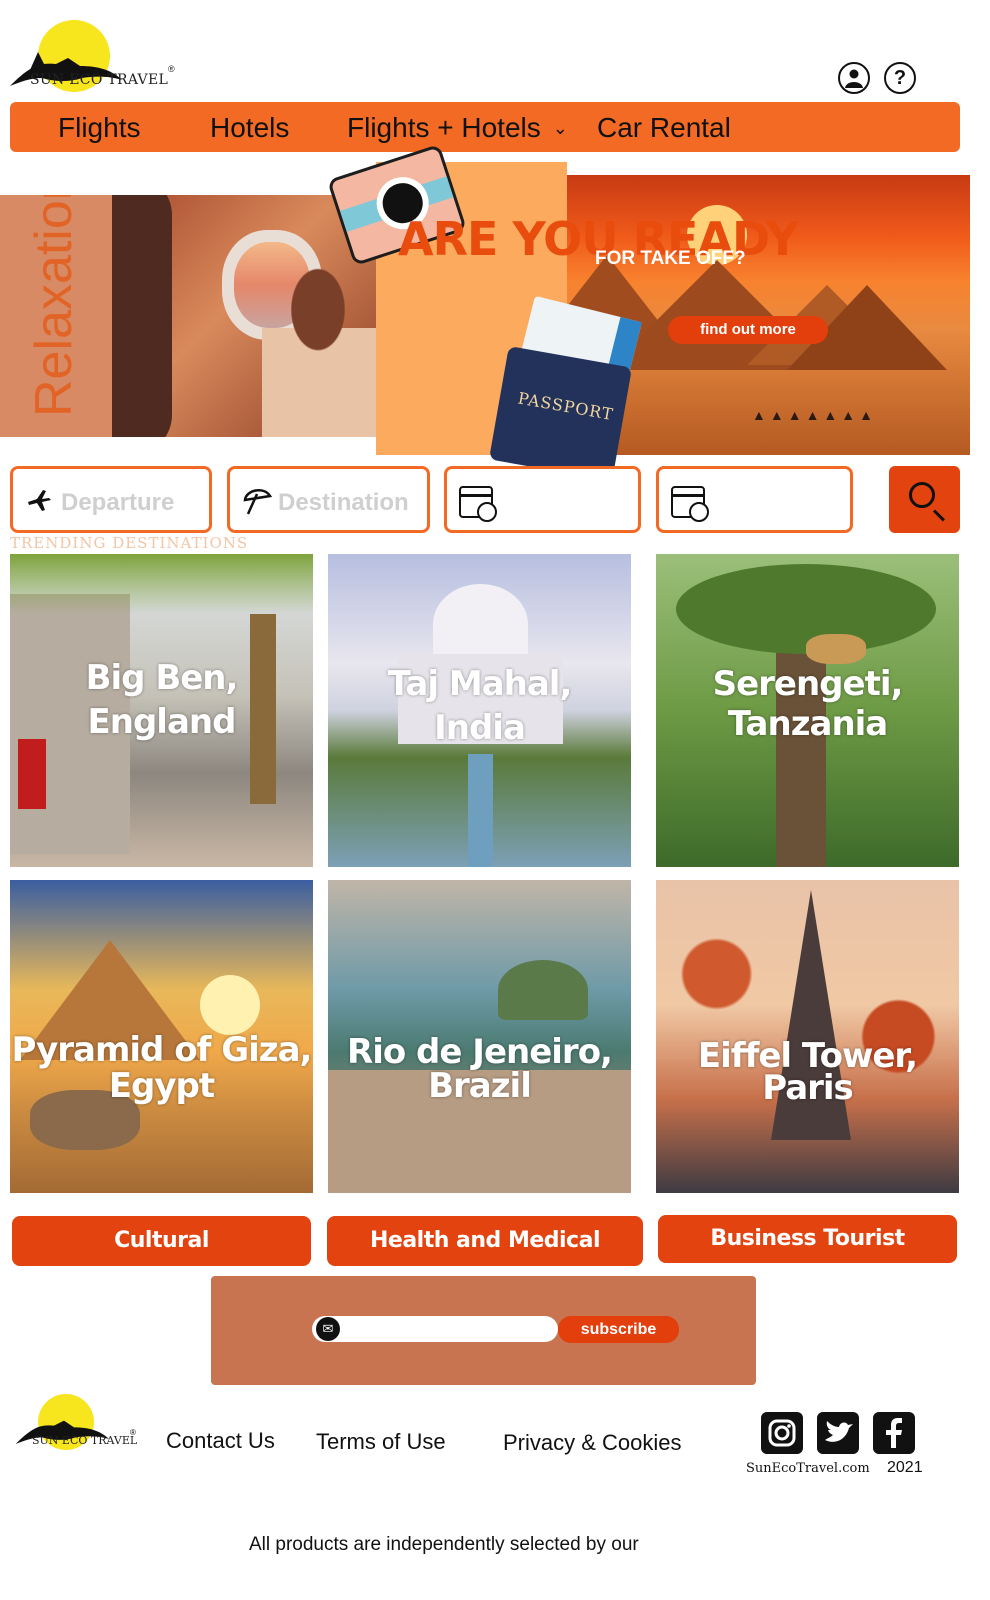 The height and width of the screenshot is (1600, 990). I want to click on sugarloaf-shape, so click(543, 990).